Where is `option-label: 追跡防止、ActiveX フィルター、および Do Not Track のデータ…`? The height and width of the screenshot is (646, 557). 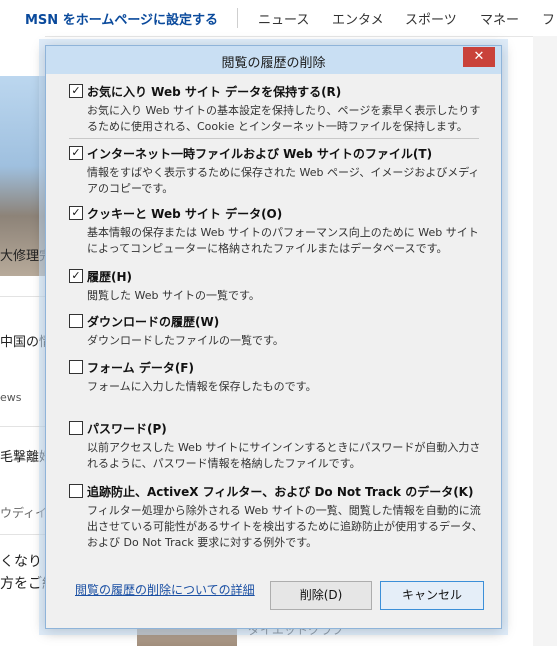
option-label: 追跡防止、ActiveX フィルター、および Do Not Track のデータ… is located at coordinates (280, 491).